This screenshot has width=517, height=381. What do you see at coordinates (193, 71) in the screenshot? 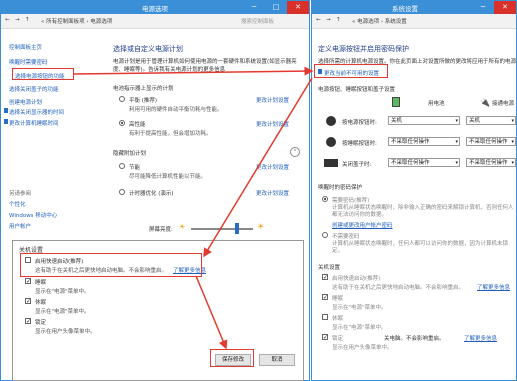
I see `arrow-to-change-settings` at bounding box center [193, 71].